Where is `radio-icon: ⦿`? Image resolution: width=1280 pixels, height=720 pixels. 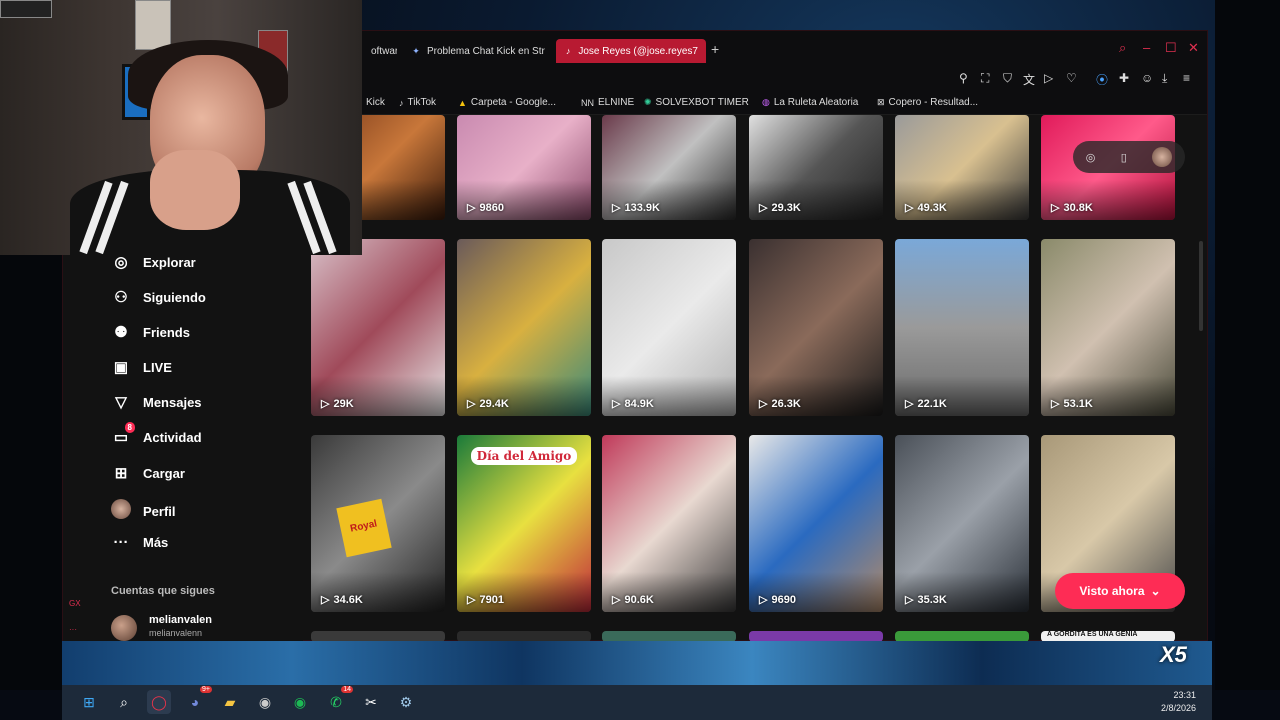 radio-icon: ⦿ is located at coordinates (1102, 79).